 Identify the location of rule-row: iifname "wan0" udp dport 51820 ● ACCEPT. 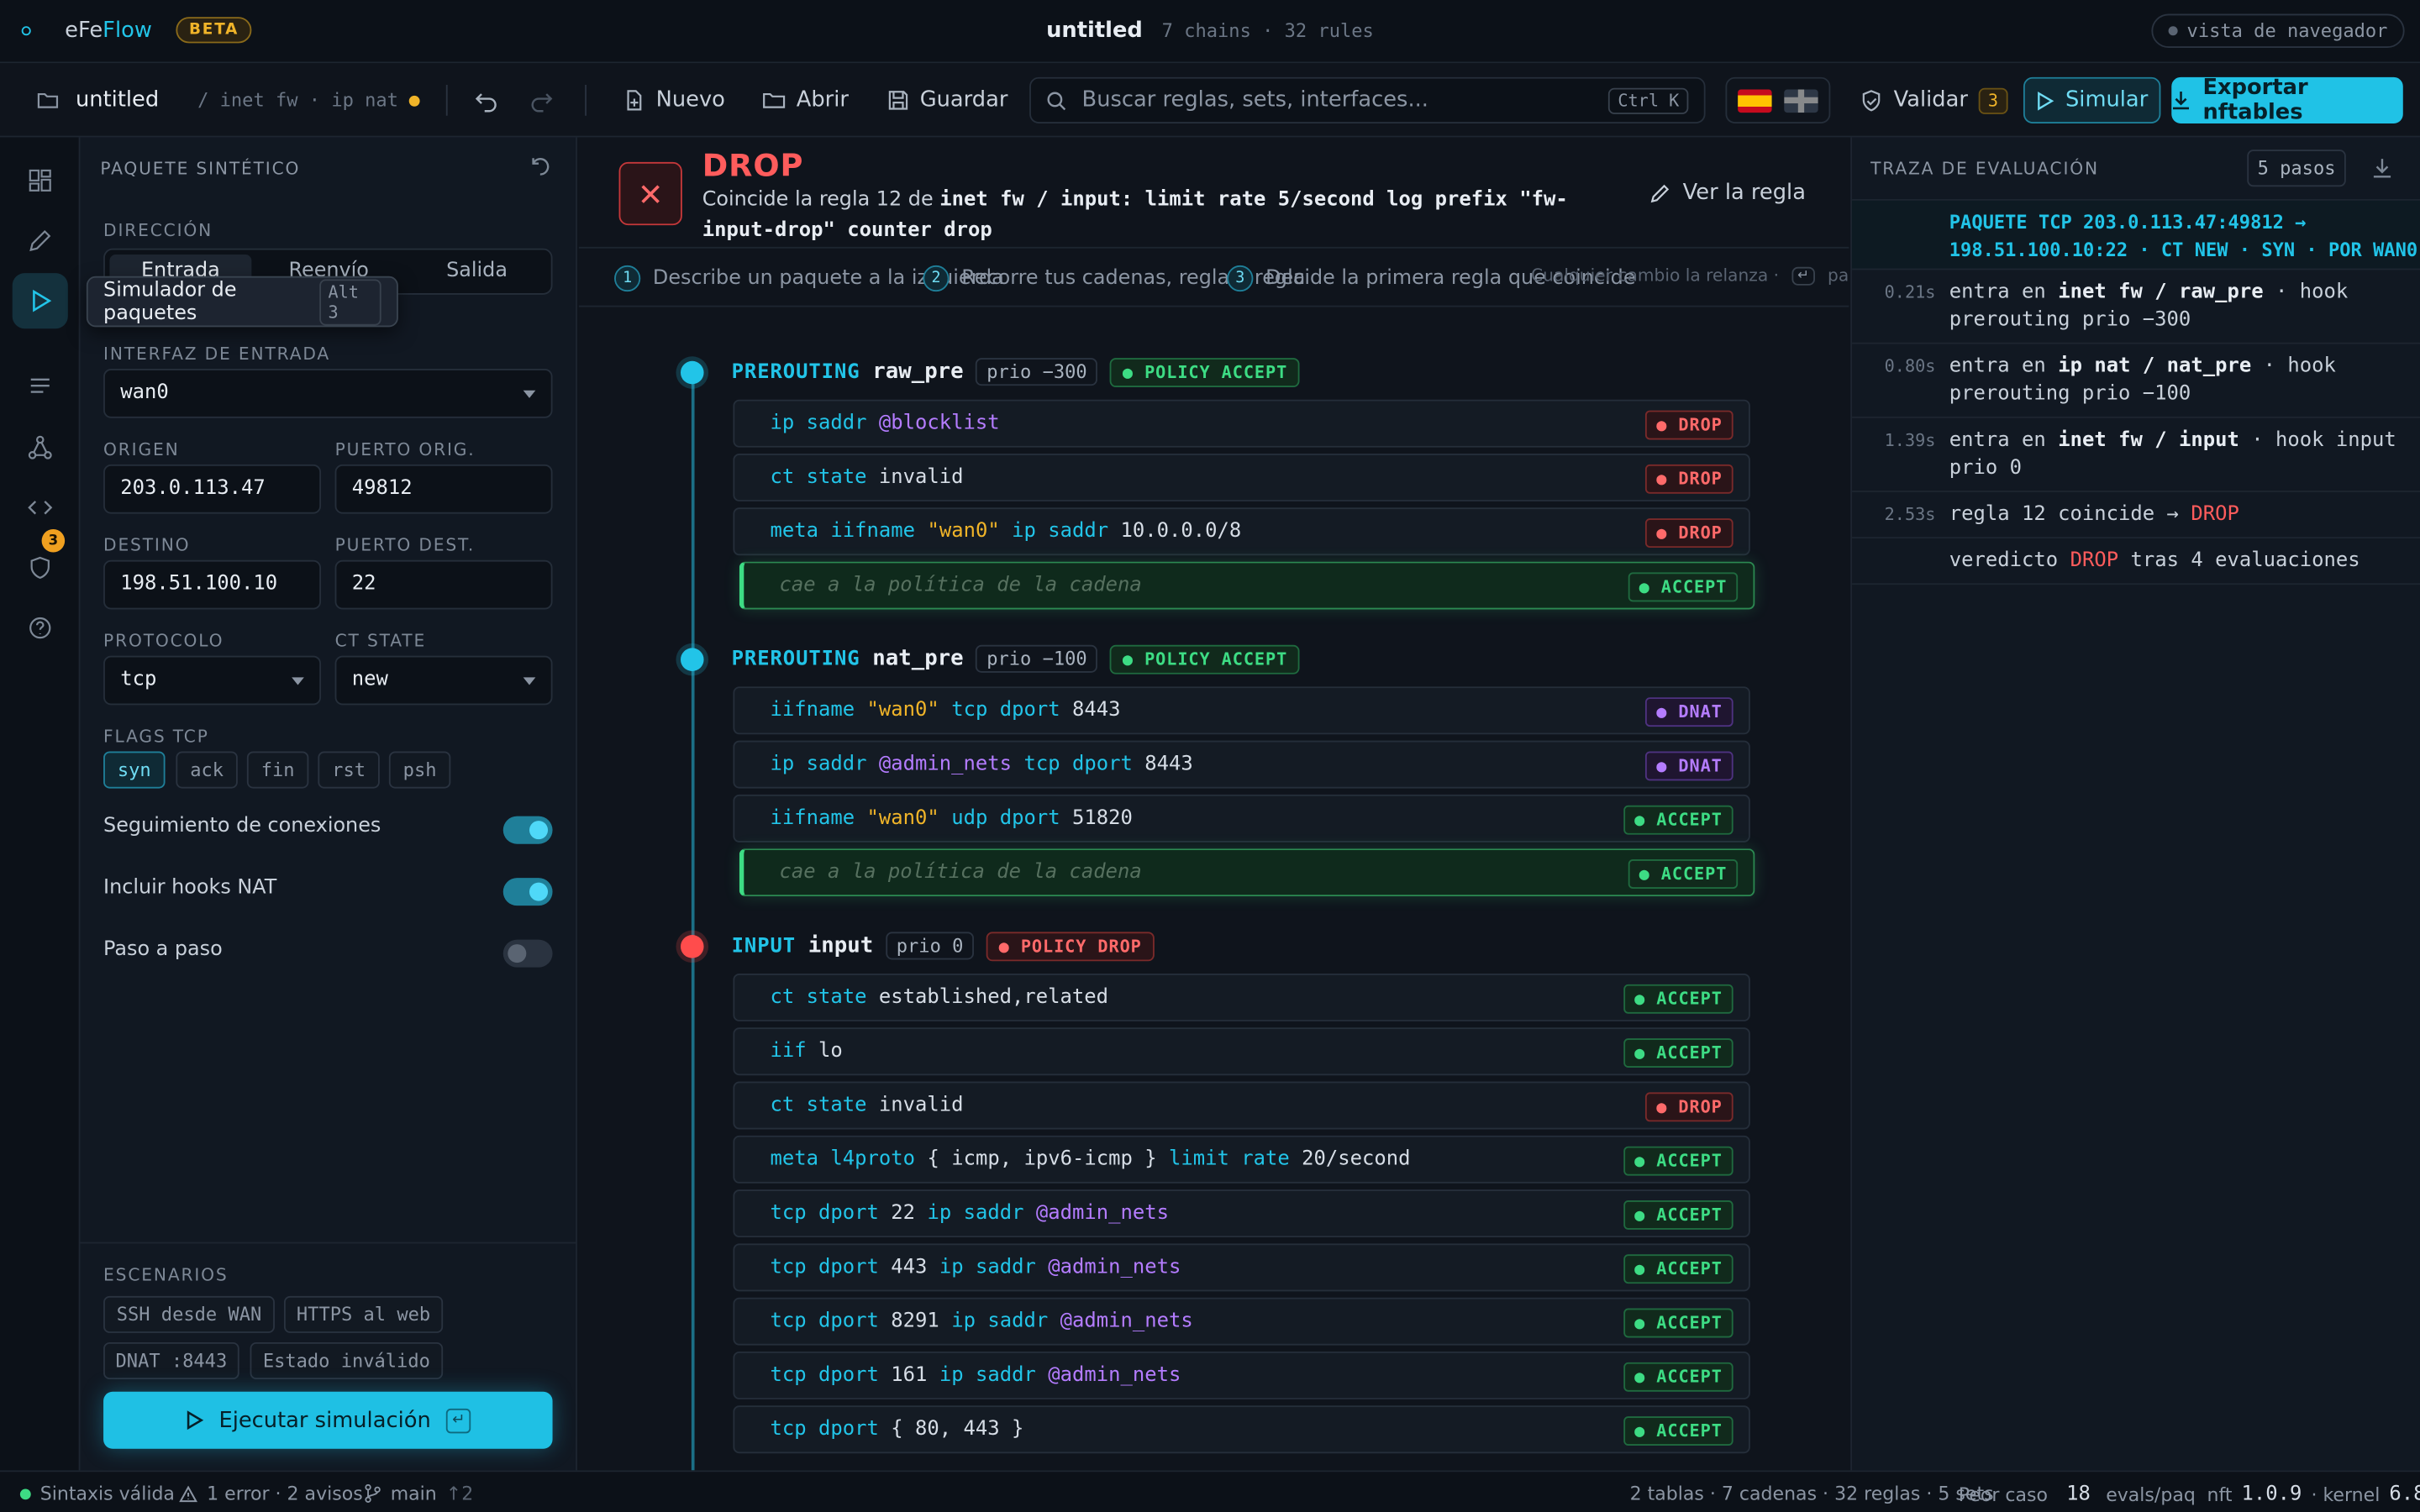
(1241, 818).